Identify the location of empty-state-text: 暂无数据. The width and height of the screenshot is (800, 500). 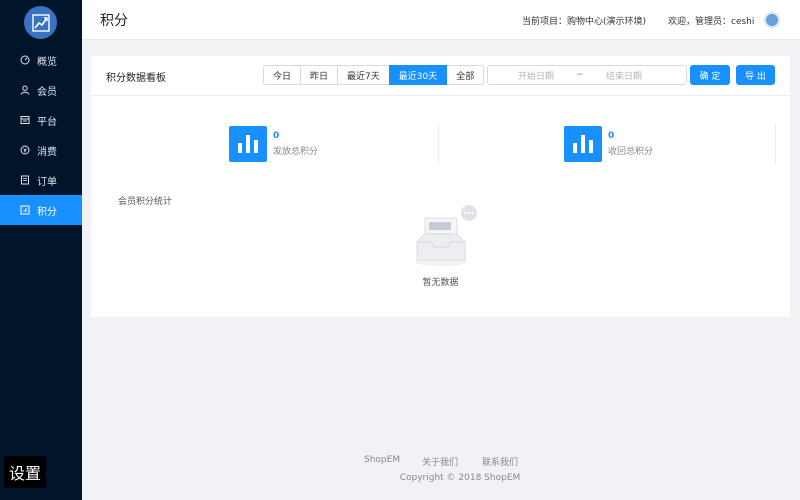
(440, 283).